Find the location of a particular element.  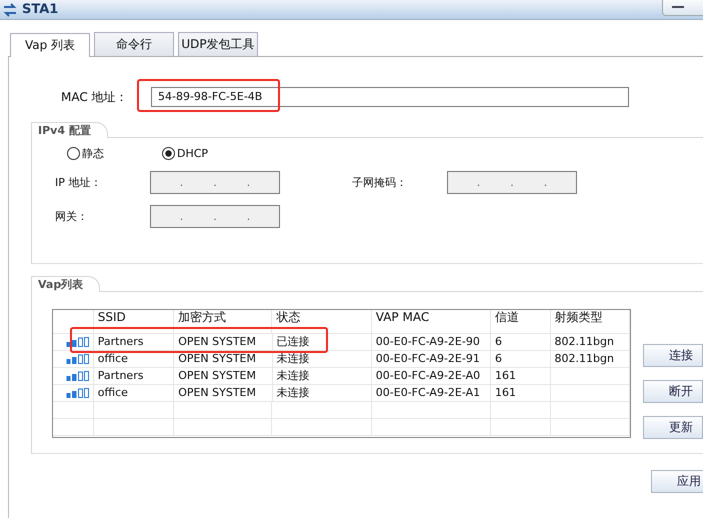

network-icon is located at coordinates (10, 9).